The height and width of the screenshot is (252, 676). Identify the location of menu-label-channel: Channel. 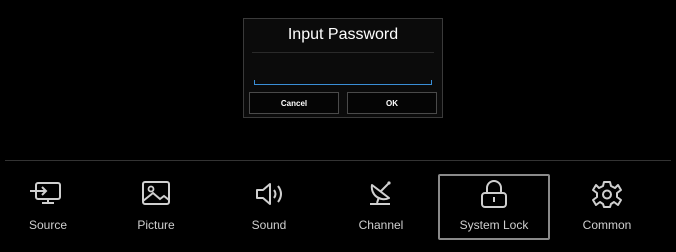
(381, 225).